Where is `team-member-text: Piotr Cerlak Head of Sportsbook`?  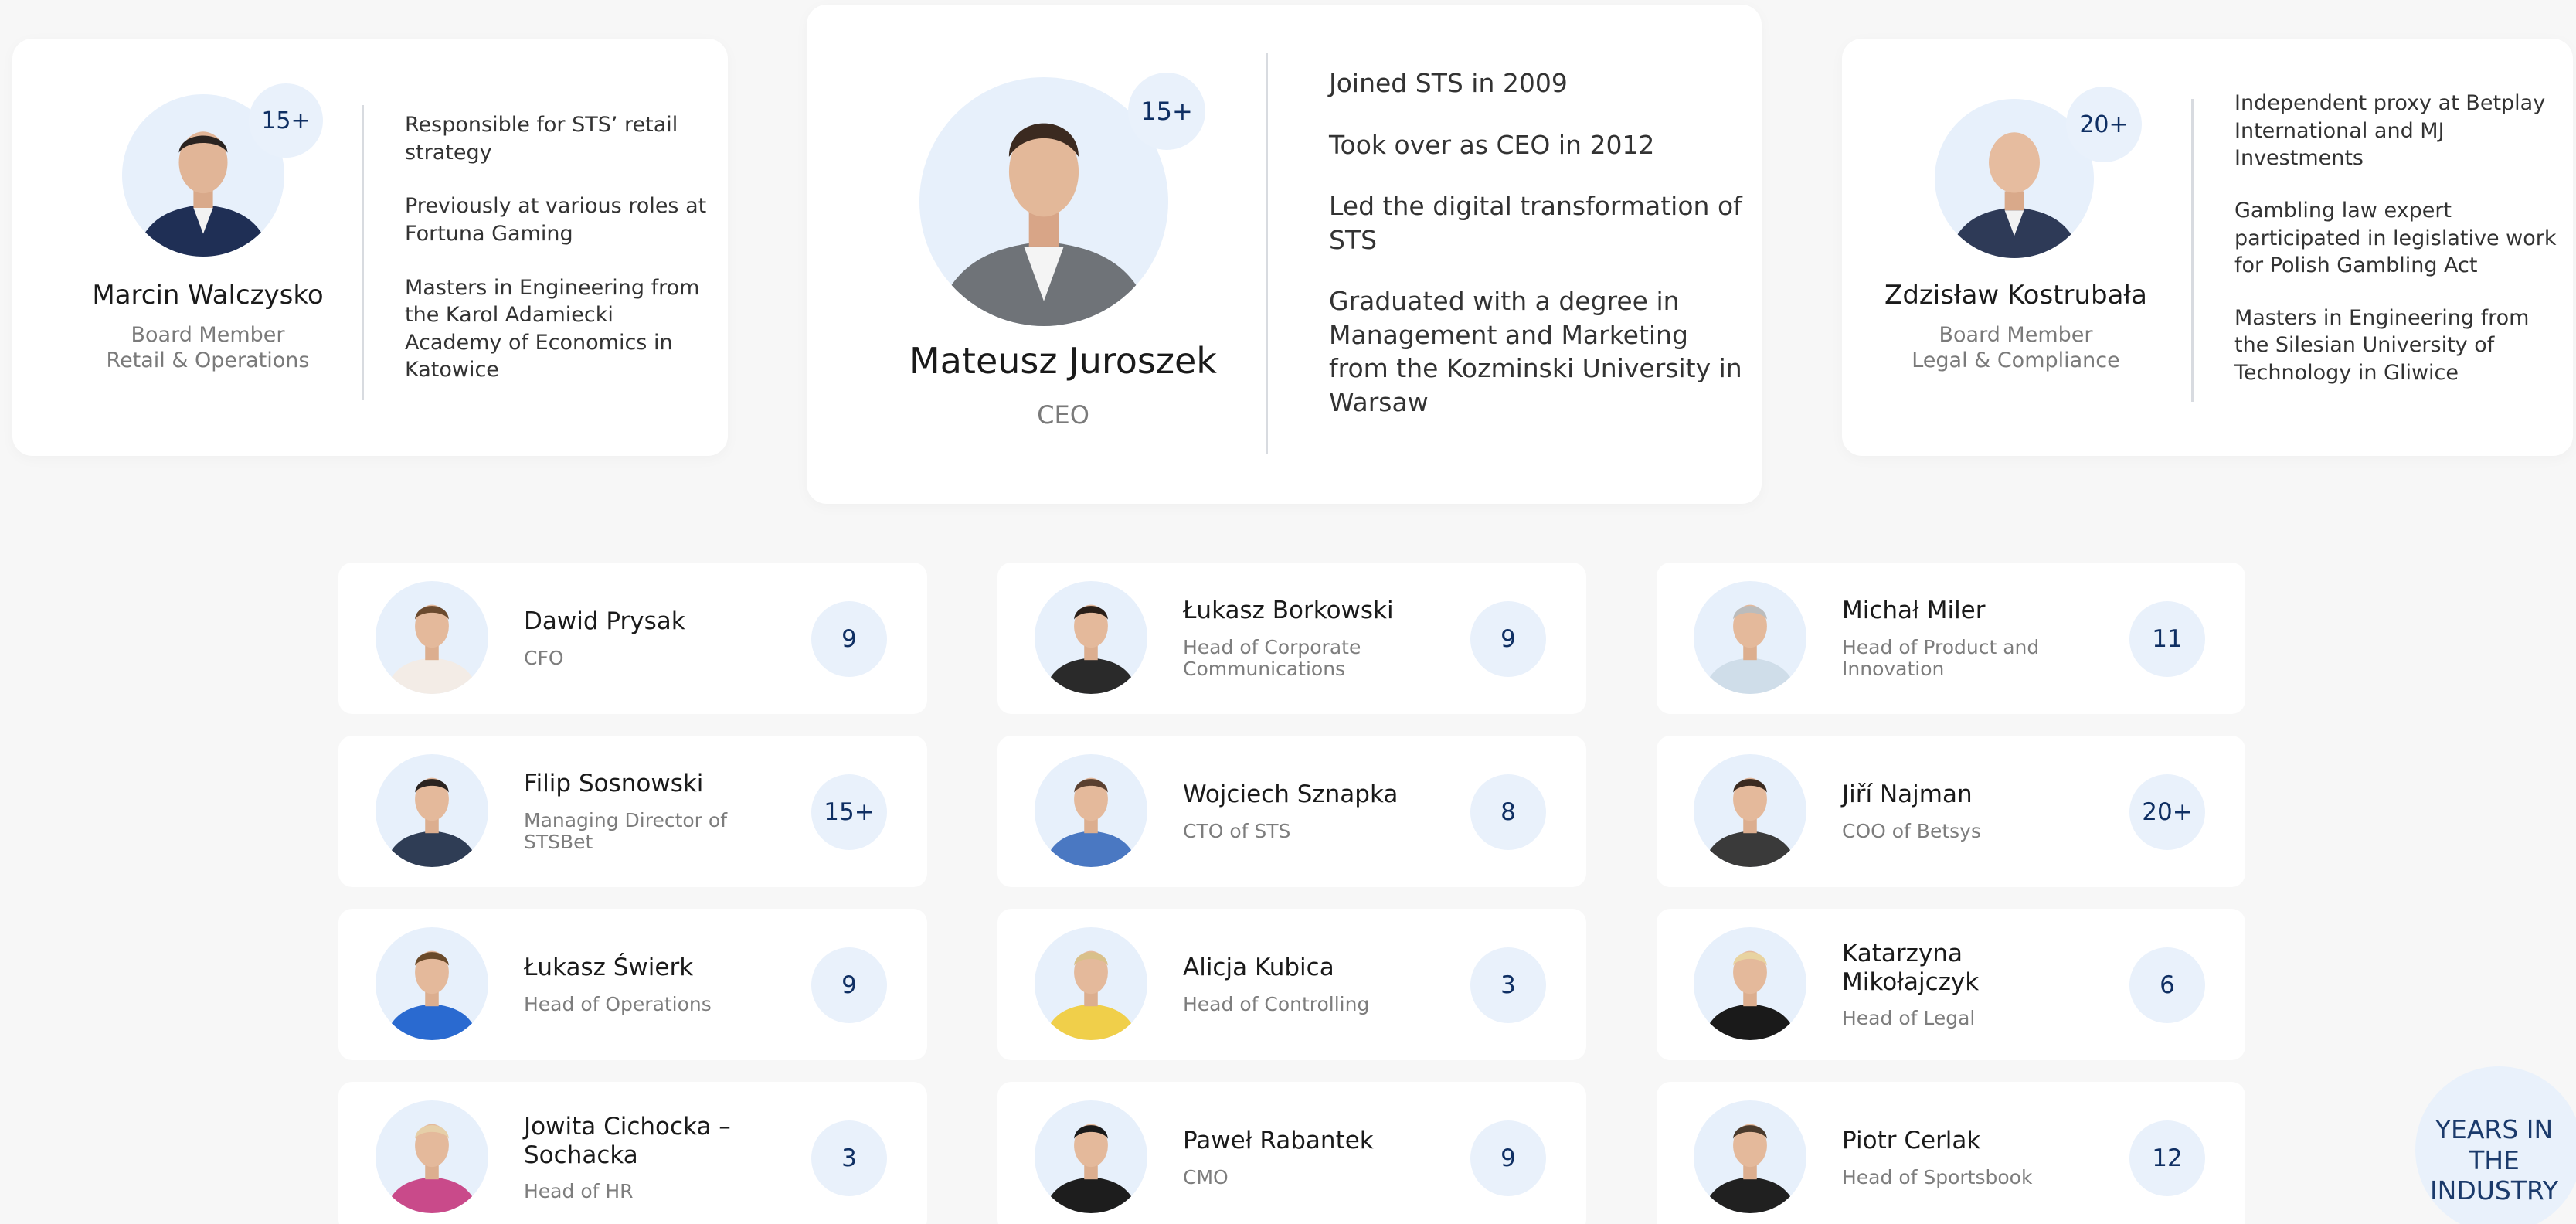
team-member-text: Piotr Cerlak Head of Sportsbook is located at coordinates (1969, 1153).